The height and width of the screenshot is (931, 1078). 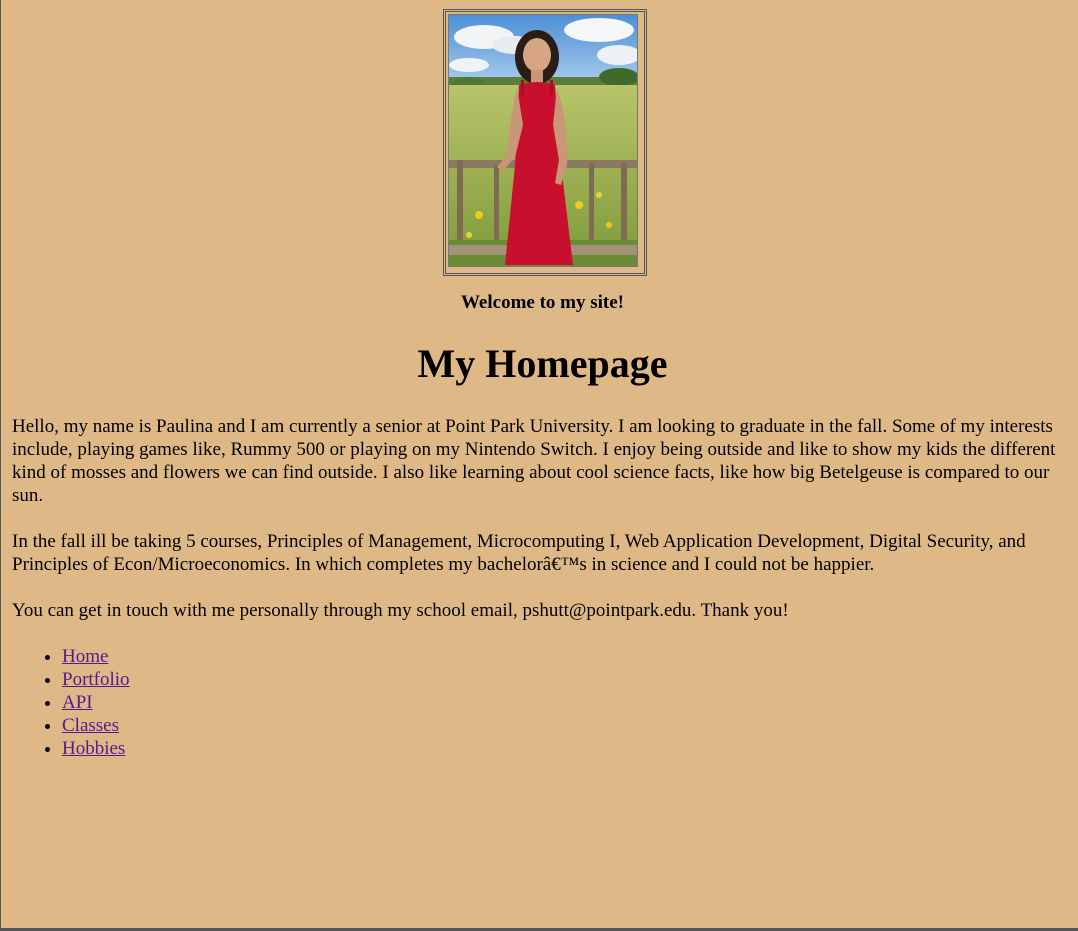 I want to click on nav-link-portfolio: Portfolio, so click(x=96, y=679).